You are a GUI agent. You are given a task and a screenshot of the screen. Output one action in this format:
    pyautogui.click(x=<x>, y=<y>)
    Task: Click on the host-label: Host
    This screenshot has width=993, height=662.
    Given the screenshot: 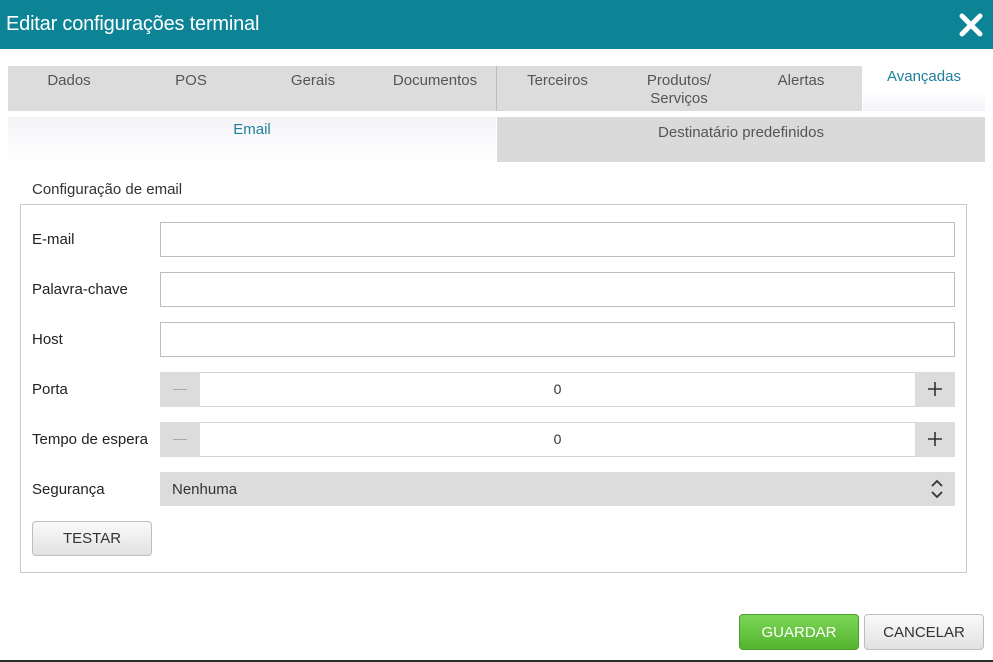 What is the action you would take?
    pyautogui.click(x=47, y=339)
    